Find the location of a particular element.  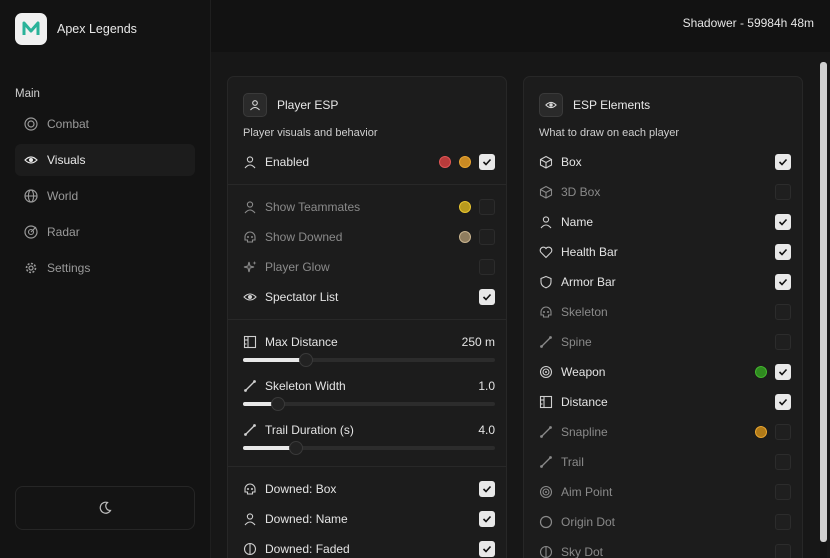

esp-item-label: Armor Bar is located at coordinates (588, 282).